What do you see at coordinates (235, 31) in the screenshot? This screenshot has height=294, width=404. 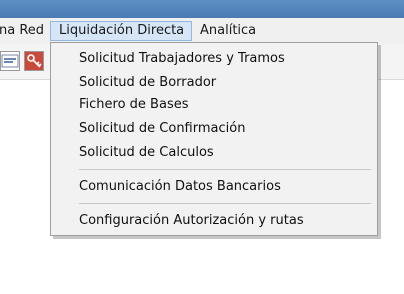 I see `menu-analitica: Analítica` at bounding box center [235, 31].